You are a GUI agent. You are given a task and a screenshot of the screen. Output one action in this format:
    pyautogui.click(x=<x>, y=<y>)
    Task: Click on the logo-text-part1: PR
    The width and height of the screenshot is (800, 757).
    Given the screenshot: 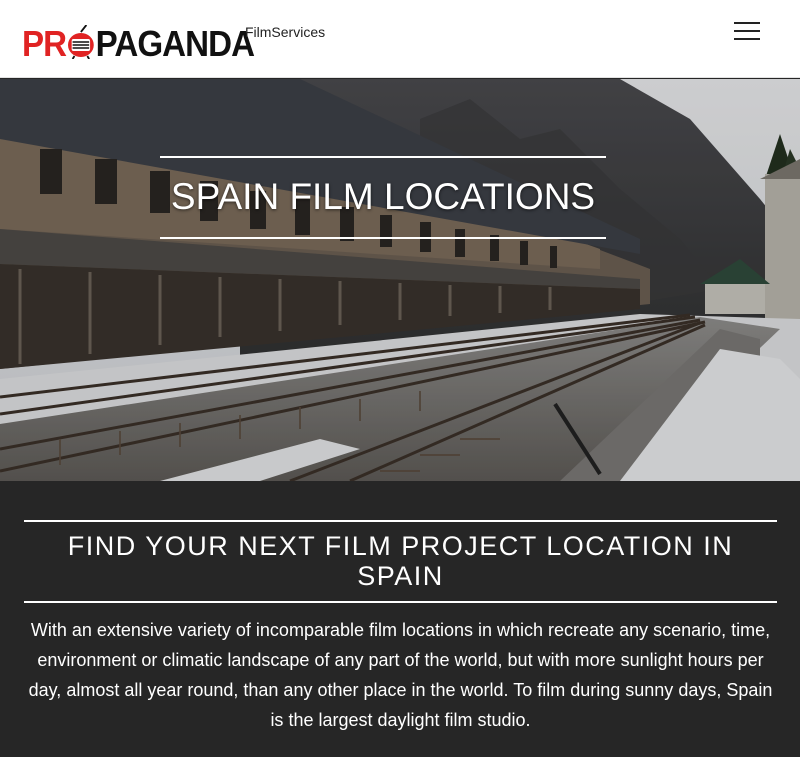 What is the action you would take?
    pyautogui.click(x=44, y=43)
    